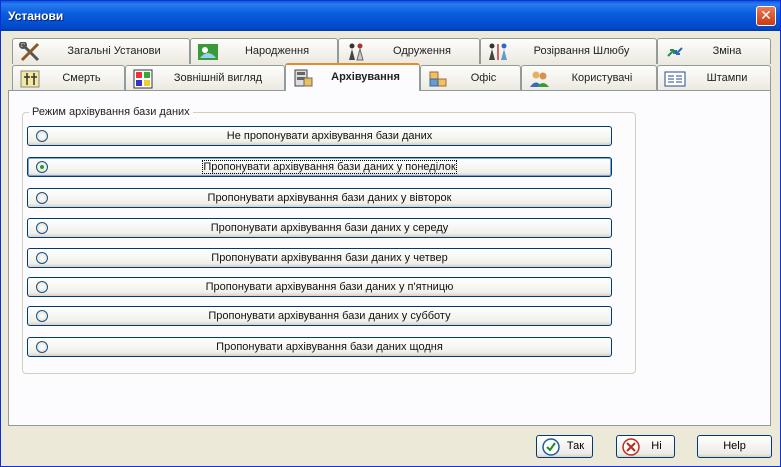  I want to click on no-label: Ні, so click(656, 446).